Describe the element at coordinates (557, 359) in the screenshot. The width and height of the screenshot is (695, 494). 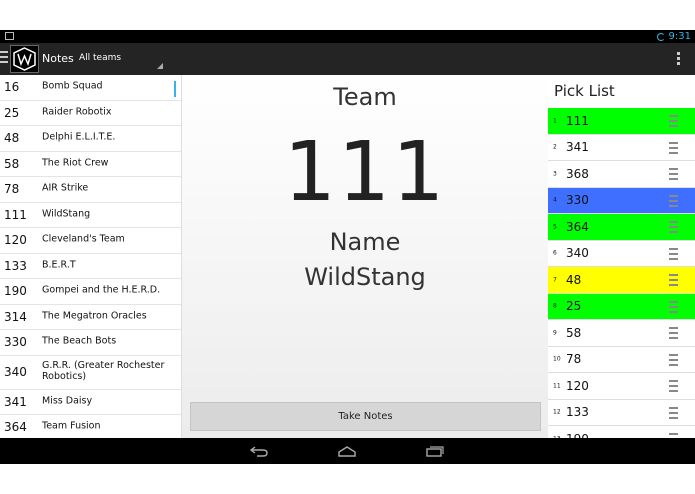
I see `pick-rank: 10` at that location.